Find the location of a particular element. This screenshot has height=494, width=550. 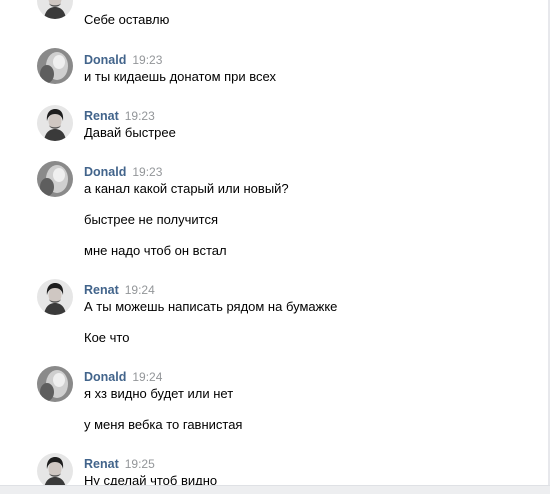

message-header: Renat 19:24 is located at coordinates (119, 290).